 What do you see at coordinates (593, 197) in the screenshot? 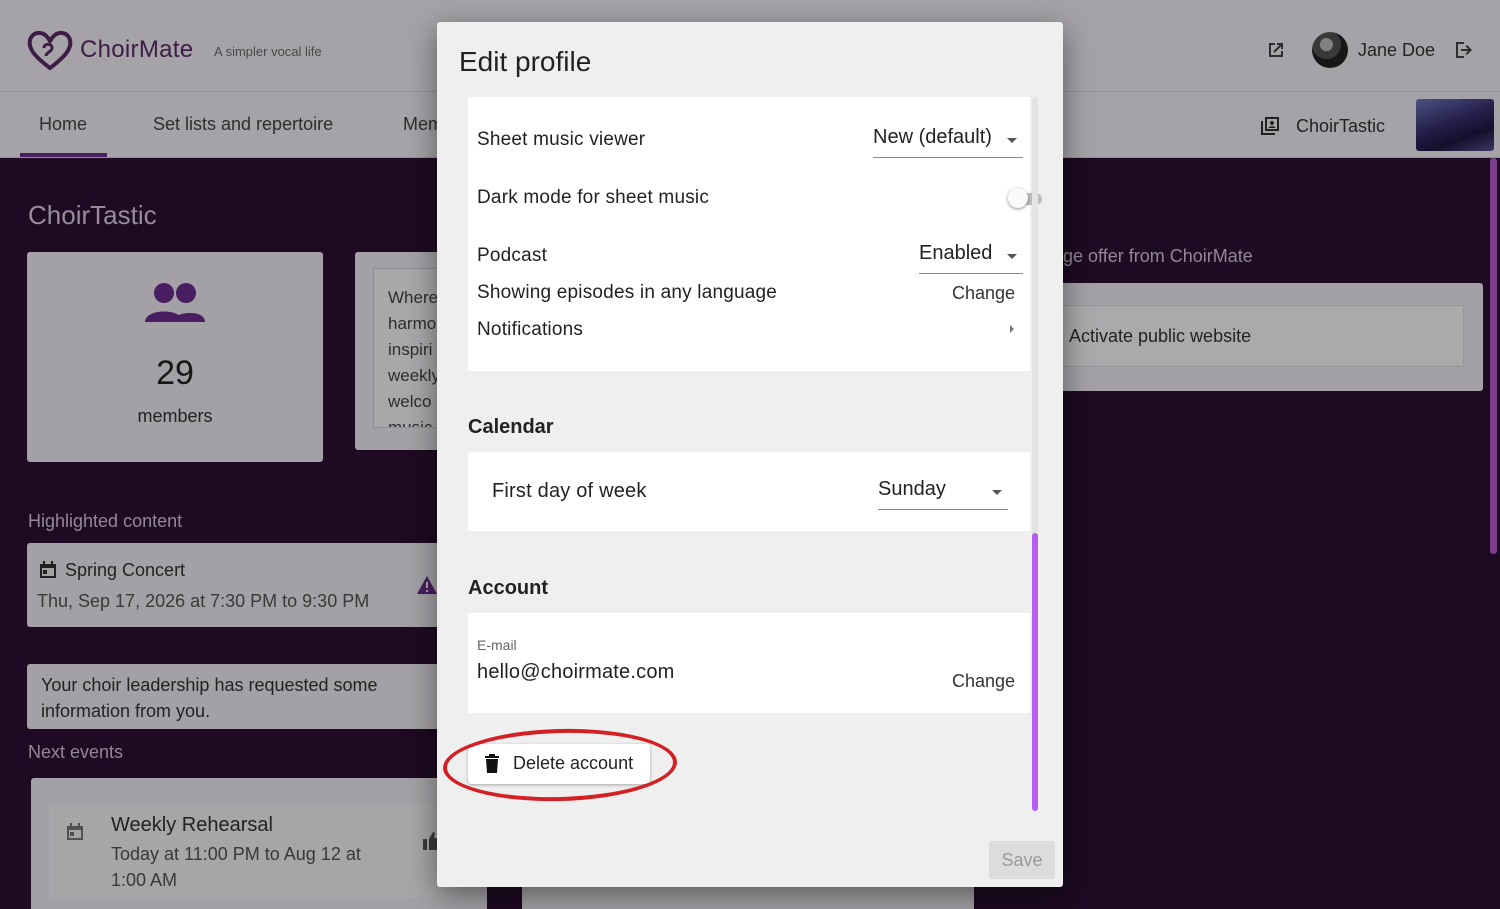
I see `dark-mode-label: Dark mode for sheet music` at bounding box center [593, 197].